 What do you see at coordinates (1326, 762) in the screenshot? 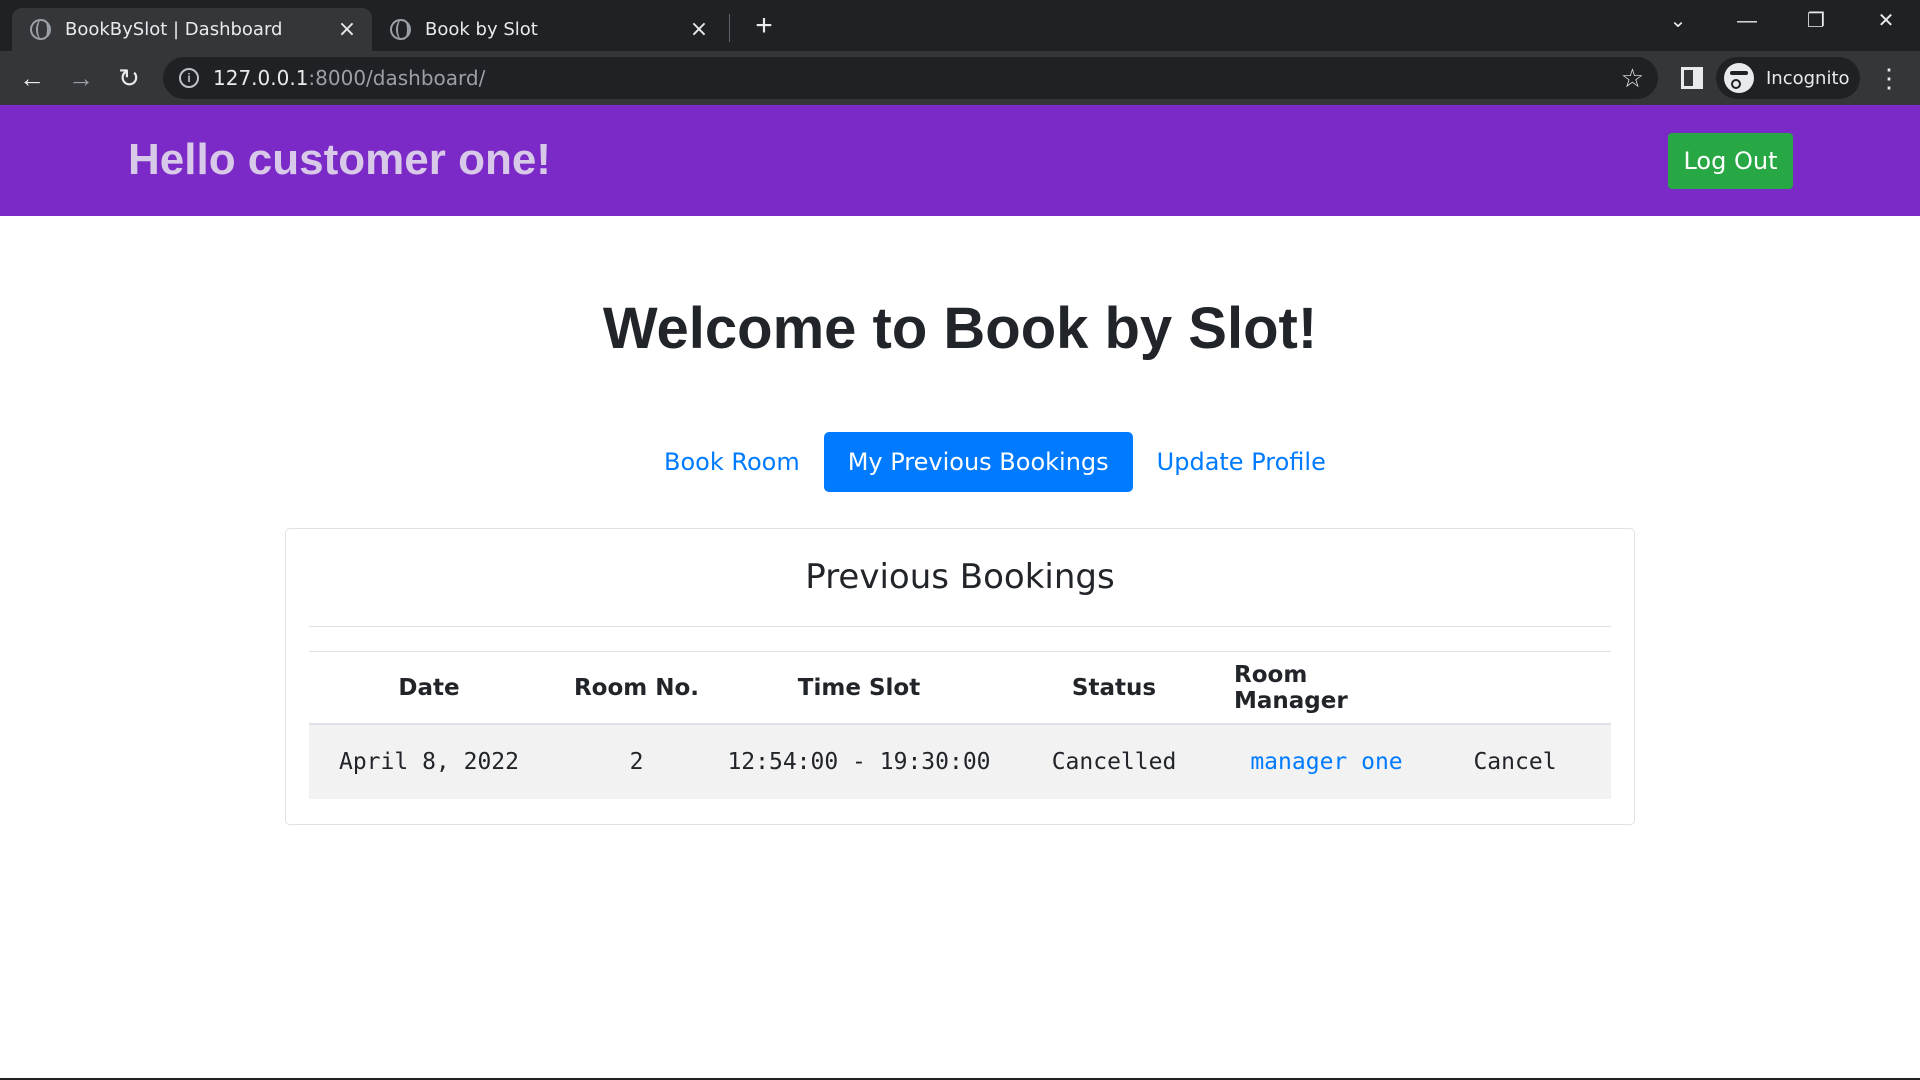
I see `room-manager-link: manager one` at bounding box center [1326, 762].